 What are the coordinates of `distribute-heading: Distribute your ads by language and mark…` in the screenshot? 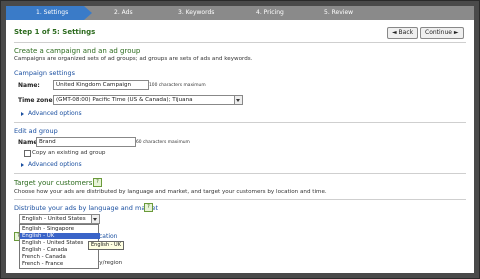 It's located at (86, 208).